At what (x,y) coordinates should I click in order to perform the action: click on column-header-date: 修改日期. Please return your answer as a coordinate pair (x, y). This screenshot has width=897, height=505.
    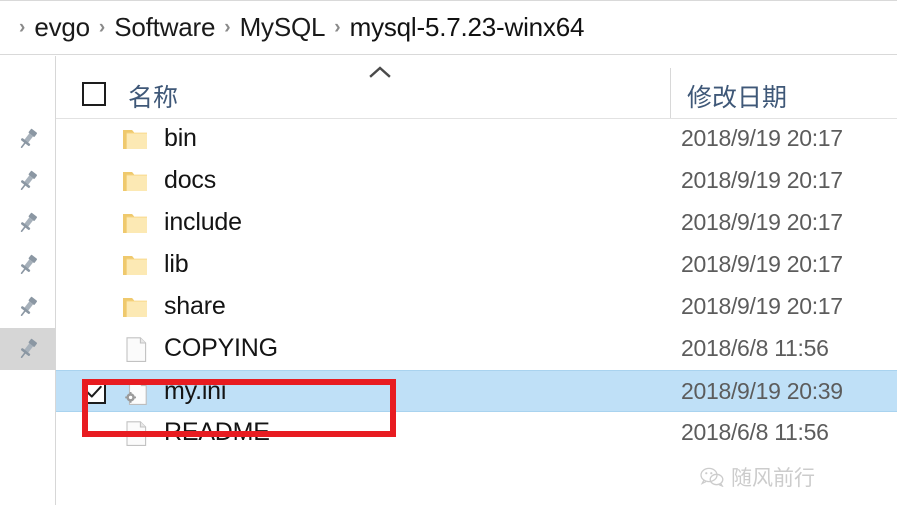
    Looking at the image, I should click on (737, 96).